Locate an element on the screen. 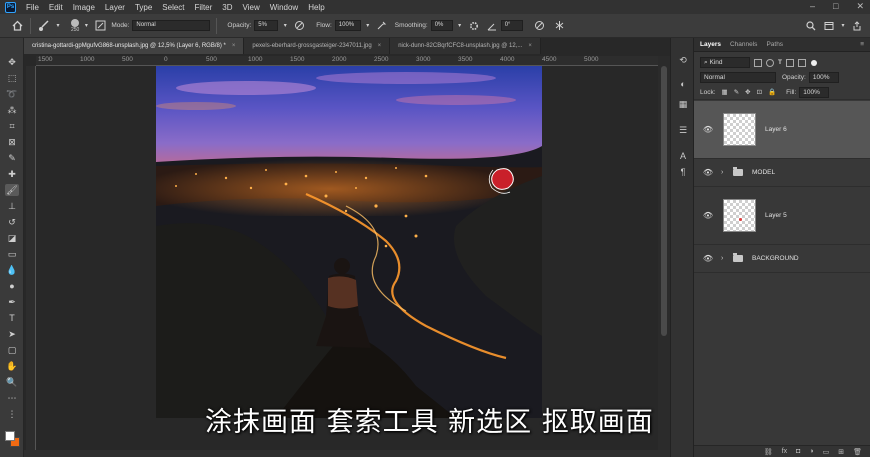 Image resolution: width=870 pixels, height=457 pixels. menu-image: Image is located at coordinates (84, 7).